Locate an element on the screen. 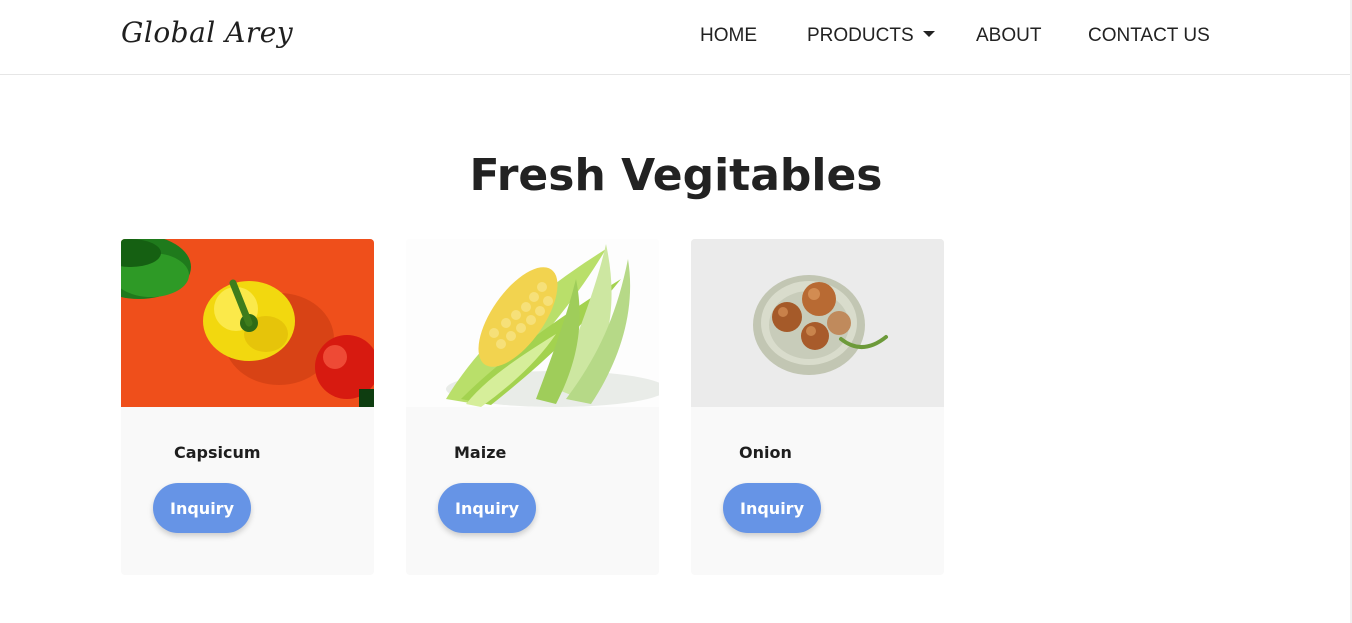 This screenshot has height=623, width=1352. capsicum-image is located at coordinates (247, 323).